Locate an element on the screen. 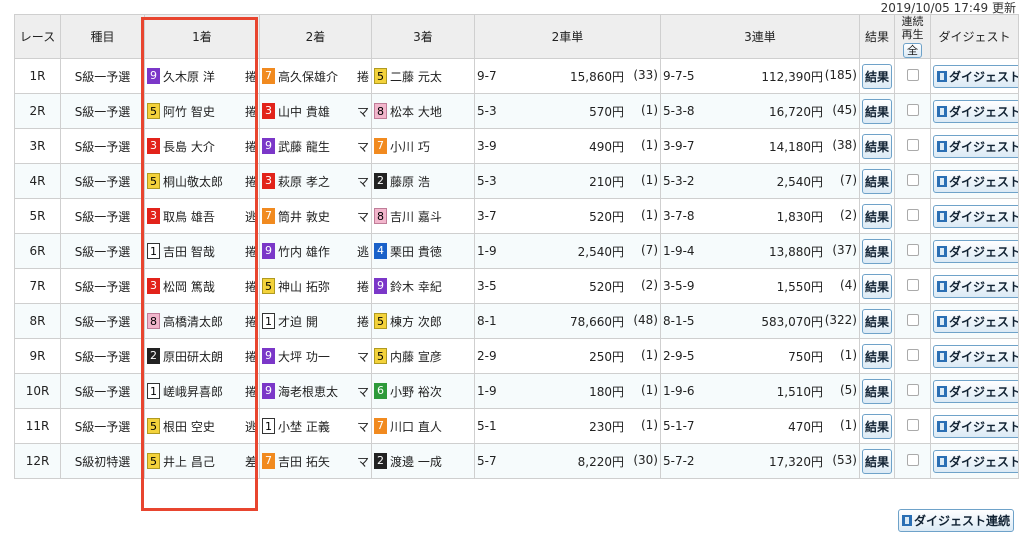 Image resolution: width=1024 pixels, height=541 pixels. third-place-cell: 4 栗田 貴徳 is located at coordinates (423, 251).